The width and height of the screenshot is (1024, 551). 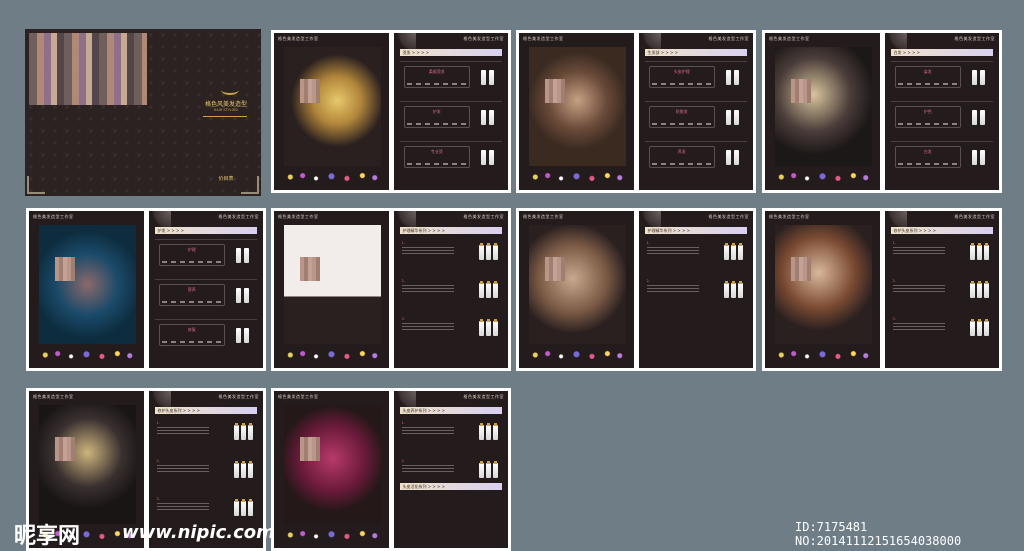 I want to click on product-box: 护色, so click(x=927, y=117).